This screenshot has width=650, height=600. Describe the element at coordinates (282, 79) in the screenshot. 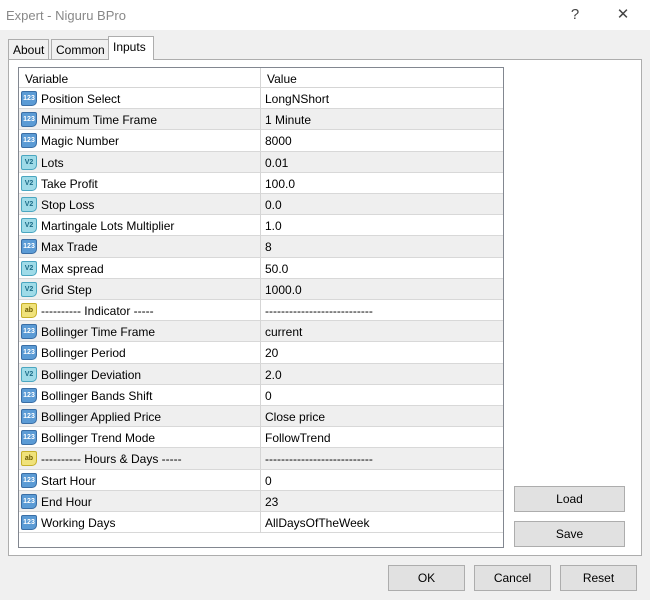

I see `header-value: Value` at that location.